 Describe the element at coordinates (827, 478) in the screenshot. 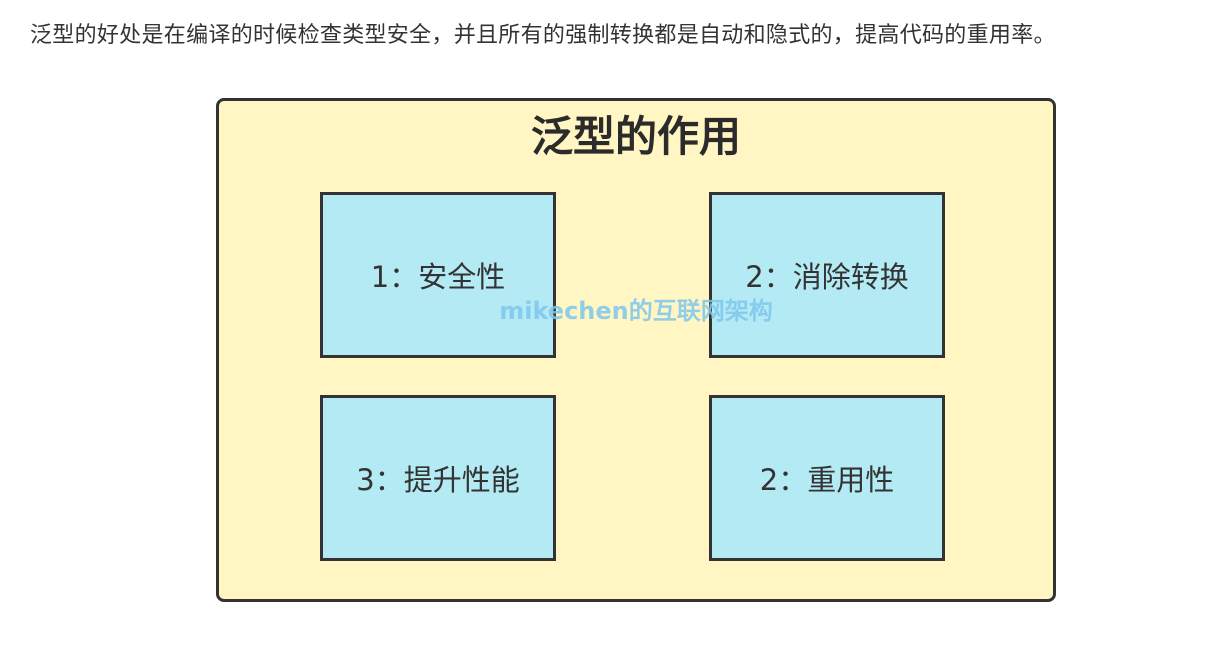

I see `box-reusability: 2：重用性` at that location.